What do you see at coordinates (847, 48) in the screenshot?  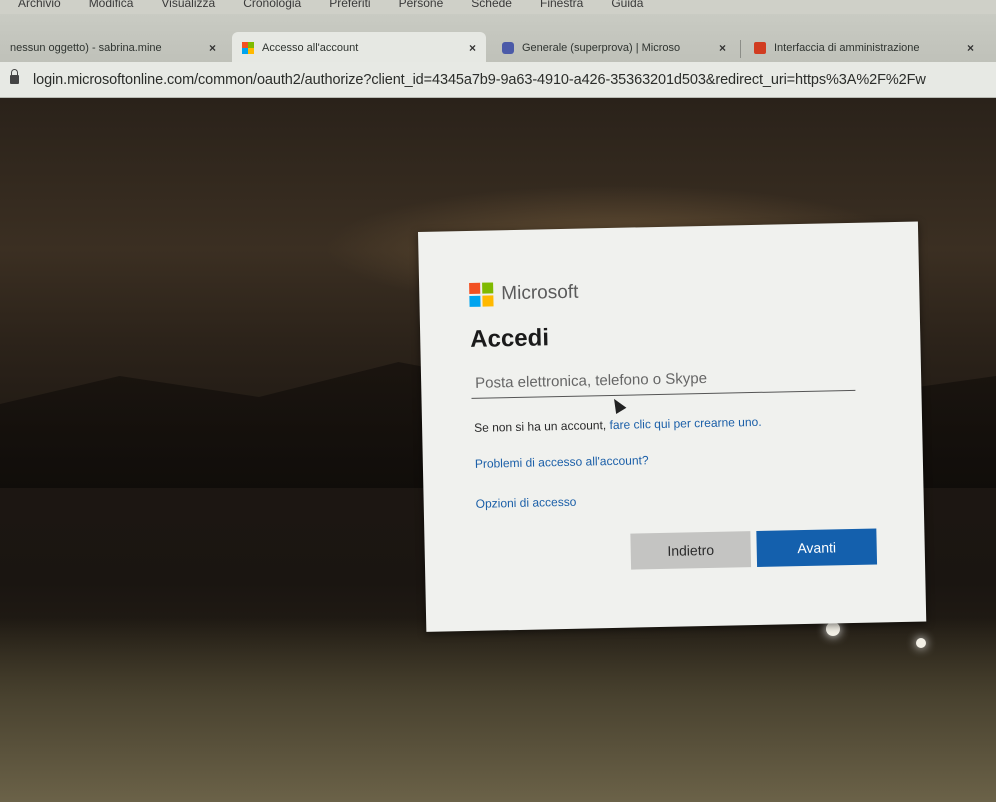 I see `tab-label: Interfaccia di amministrazione` at bounding box center [847, 48].